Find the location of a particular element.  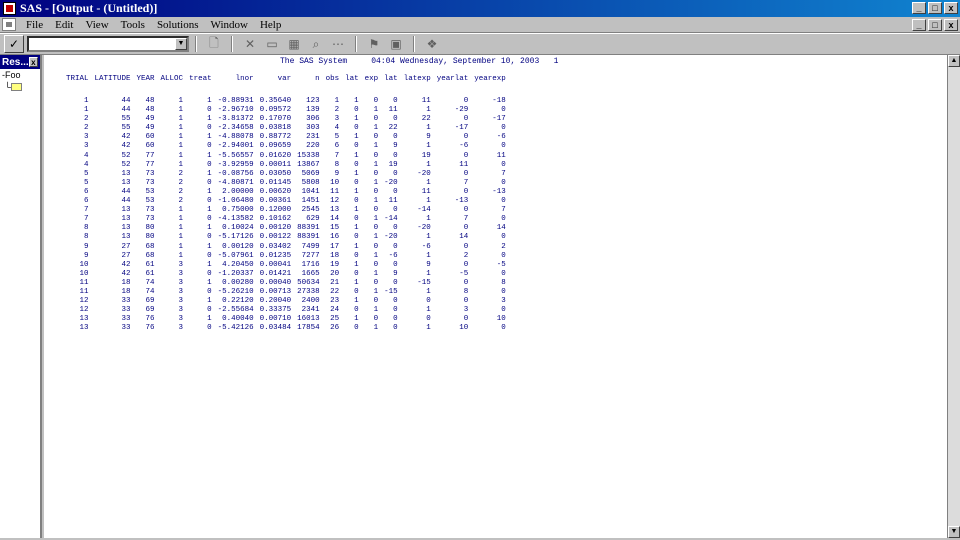

scroll-down-icon: ▼ is located at coordinates (954, 532).